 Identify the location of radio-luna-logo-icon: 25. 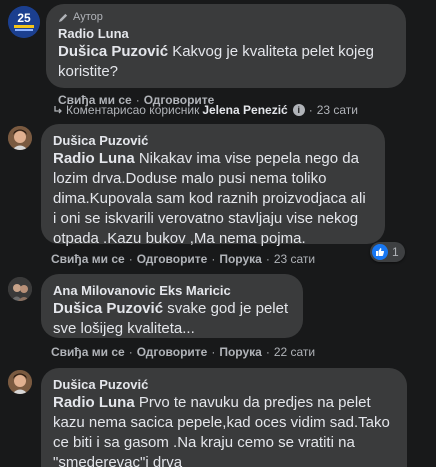
(24, 22).